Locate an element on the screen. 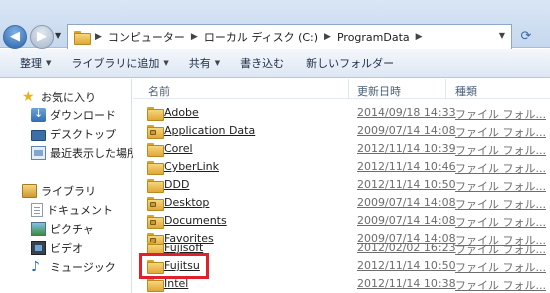 This screenshot has width=550, height=293. history-dropdown-icon: ▼ is located at coordinates (60, 37).